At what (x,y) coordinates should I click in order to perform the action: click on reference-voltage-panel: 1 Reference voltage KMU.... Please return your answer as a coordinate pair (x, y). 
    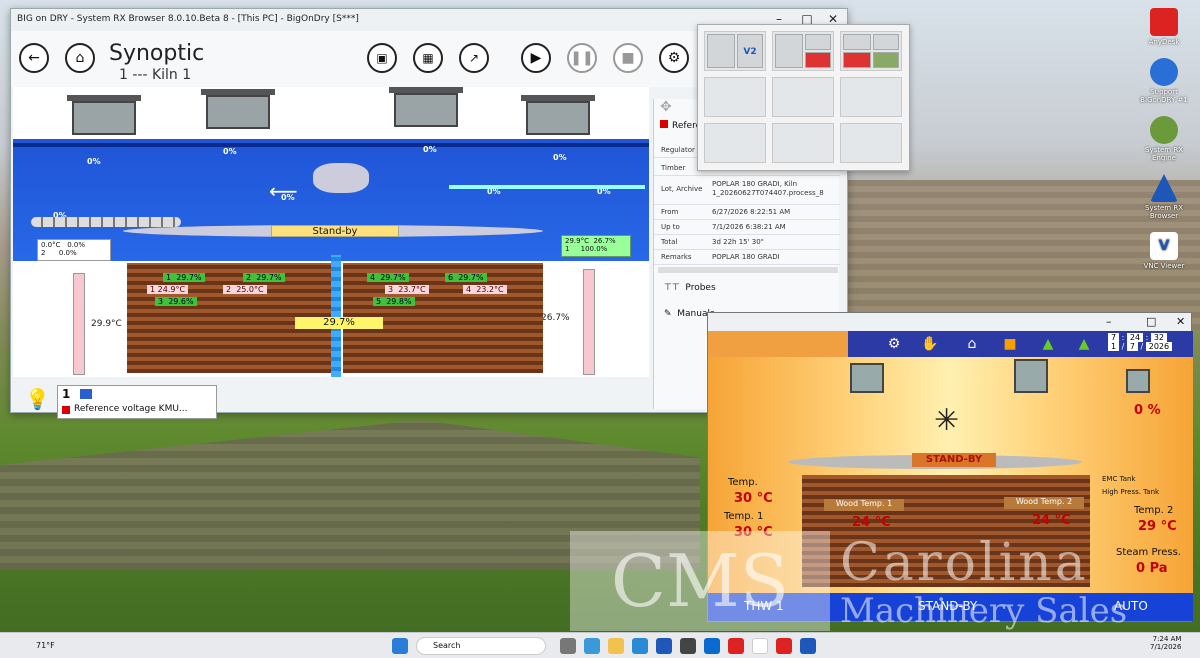
    Looking at the image, I should click on (137, 402).